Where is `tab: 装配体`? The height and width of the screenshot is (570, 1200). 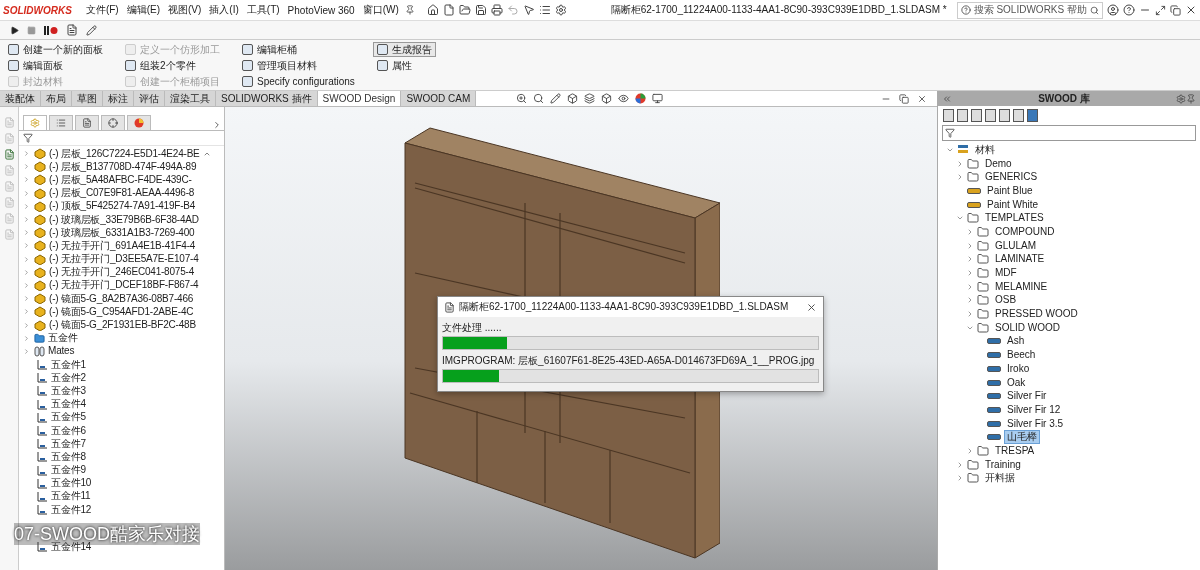 tab: 装配体 is located at coordinates (20, 98).